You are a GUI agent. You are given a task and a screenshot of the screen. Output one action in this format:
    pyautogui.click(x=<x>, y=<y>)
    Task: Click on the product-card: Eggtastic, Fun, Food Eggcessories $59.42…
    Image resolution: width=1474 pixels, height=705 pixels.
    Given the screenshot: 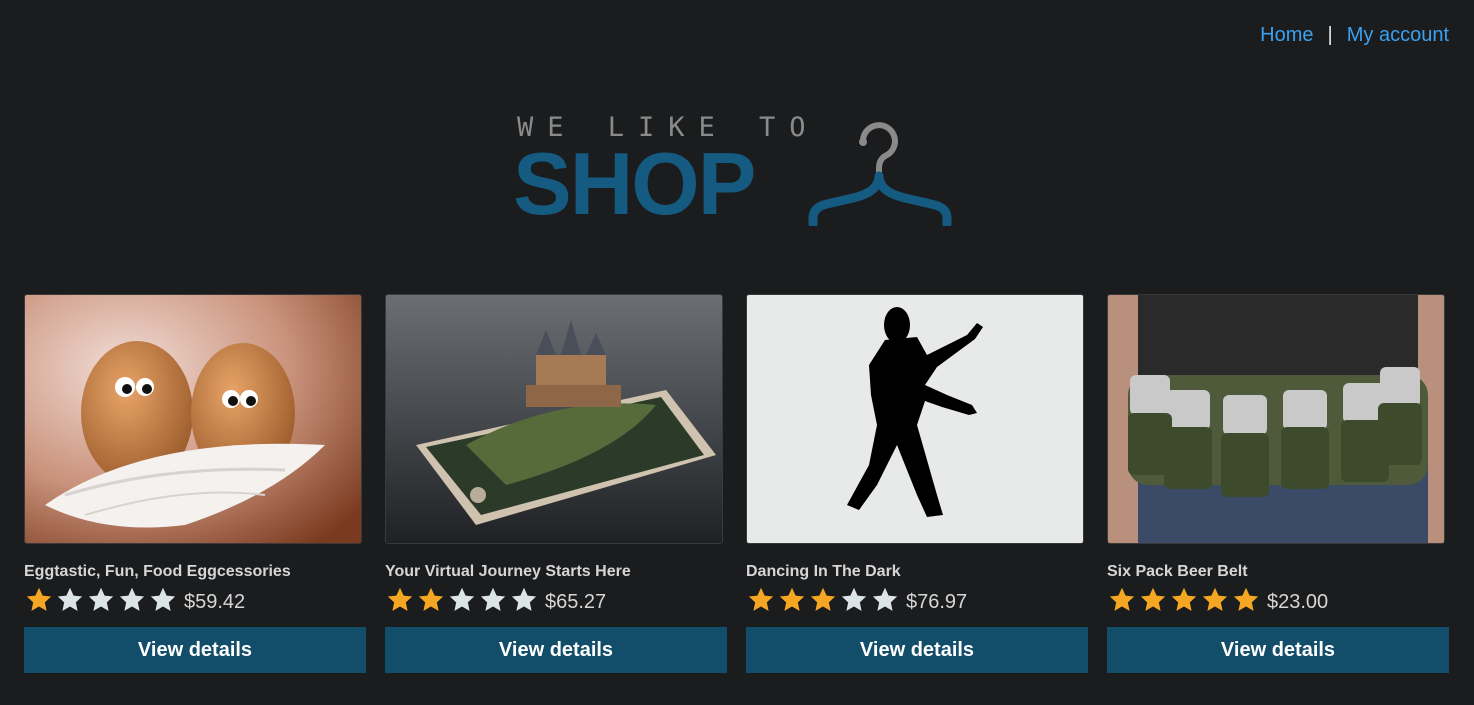 What is the action you would take?
    pyautogui.click(x=195, y=483)
    